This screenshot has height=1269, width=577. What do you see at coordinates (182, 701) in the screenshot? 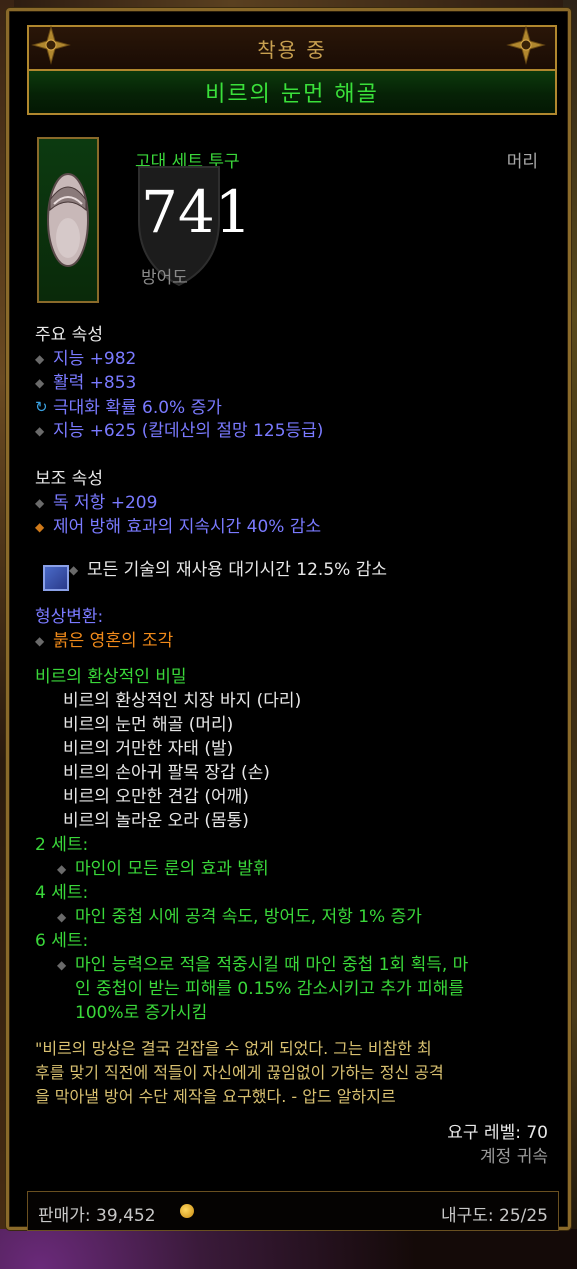
I see `set-piece: 비르의 환상적인 치장 바지 (다리)` at bounding box center [182, 701].